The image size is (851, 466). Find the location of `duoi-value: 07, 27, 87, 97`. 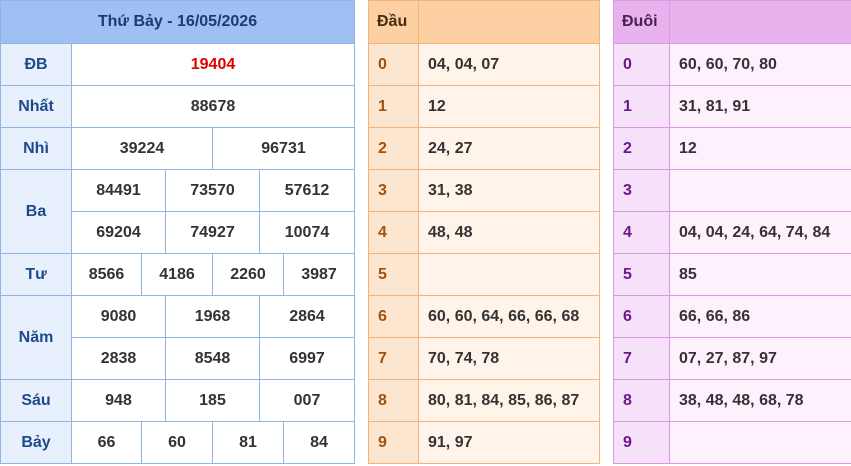

duoi-value: 07, 27, 87, 97 is located at coordinates (760, 358).